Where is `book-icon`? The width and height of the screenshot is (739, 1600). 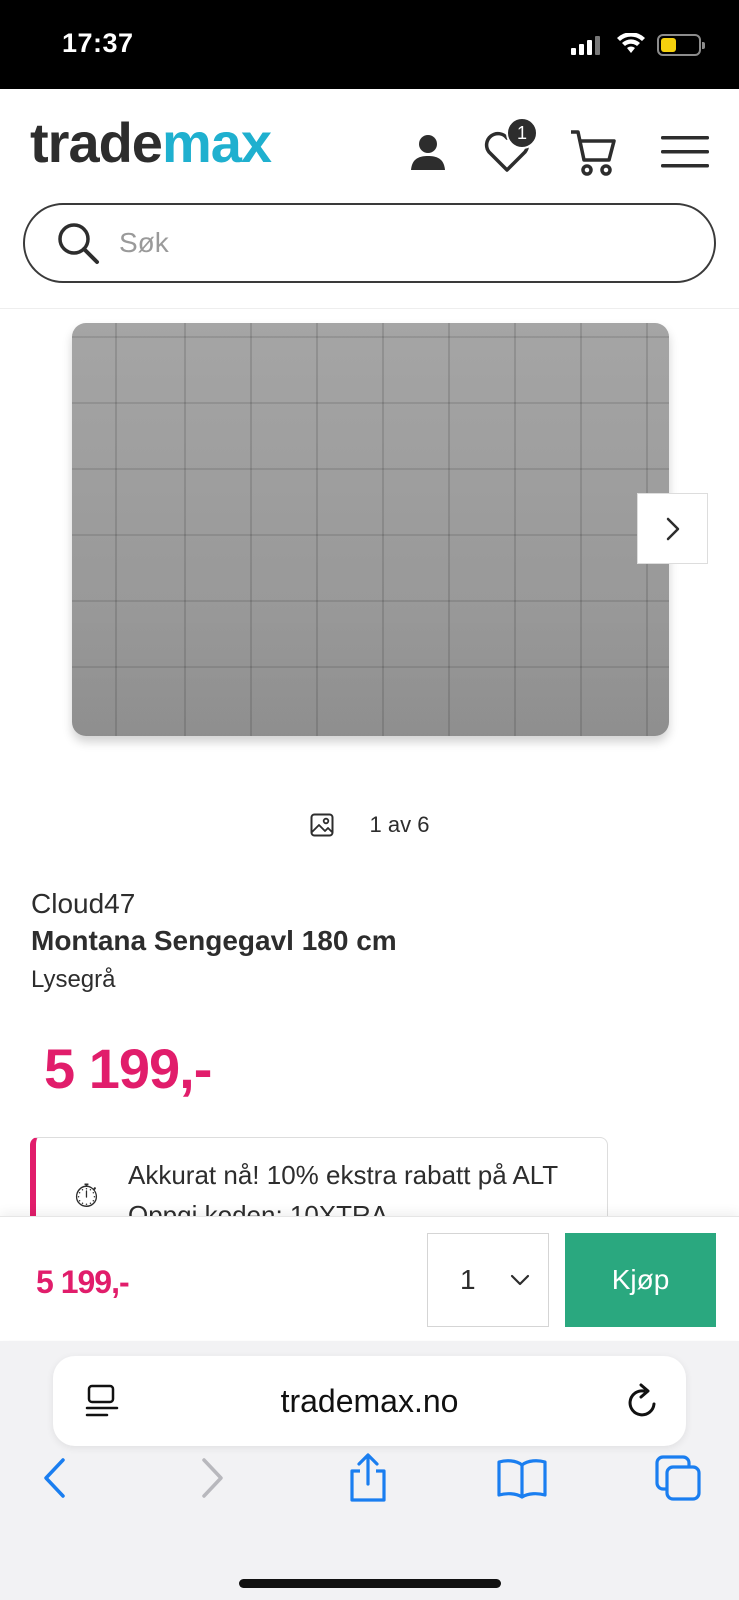
book-icon is located at coordinates (522, 1479).